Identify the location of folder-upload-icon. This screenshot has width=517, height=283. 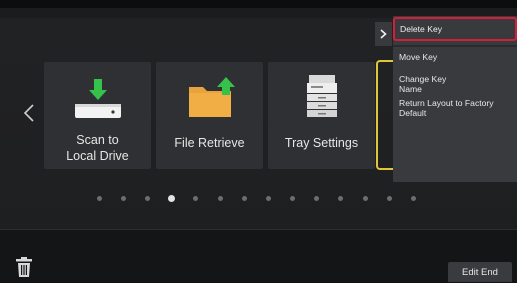
(211, 97).